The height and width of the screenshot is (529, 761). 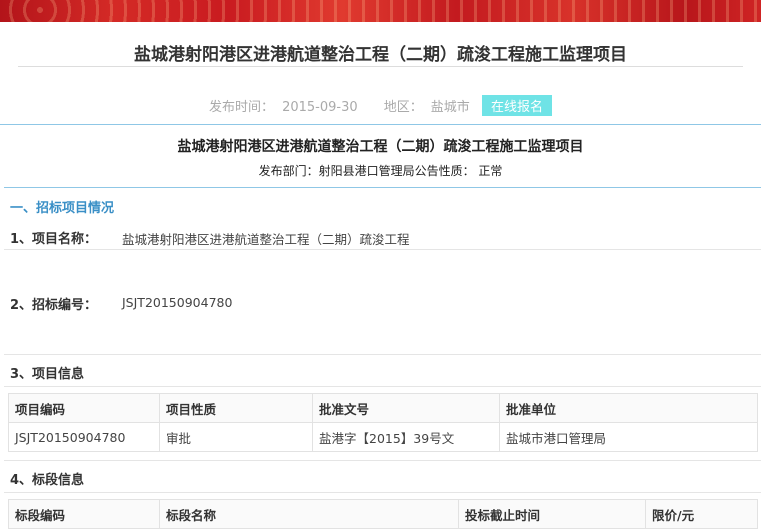 What do you see at coordinates (380, 11) in the screenshot?
I see `header-banner` at bounding box center [380, 11].